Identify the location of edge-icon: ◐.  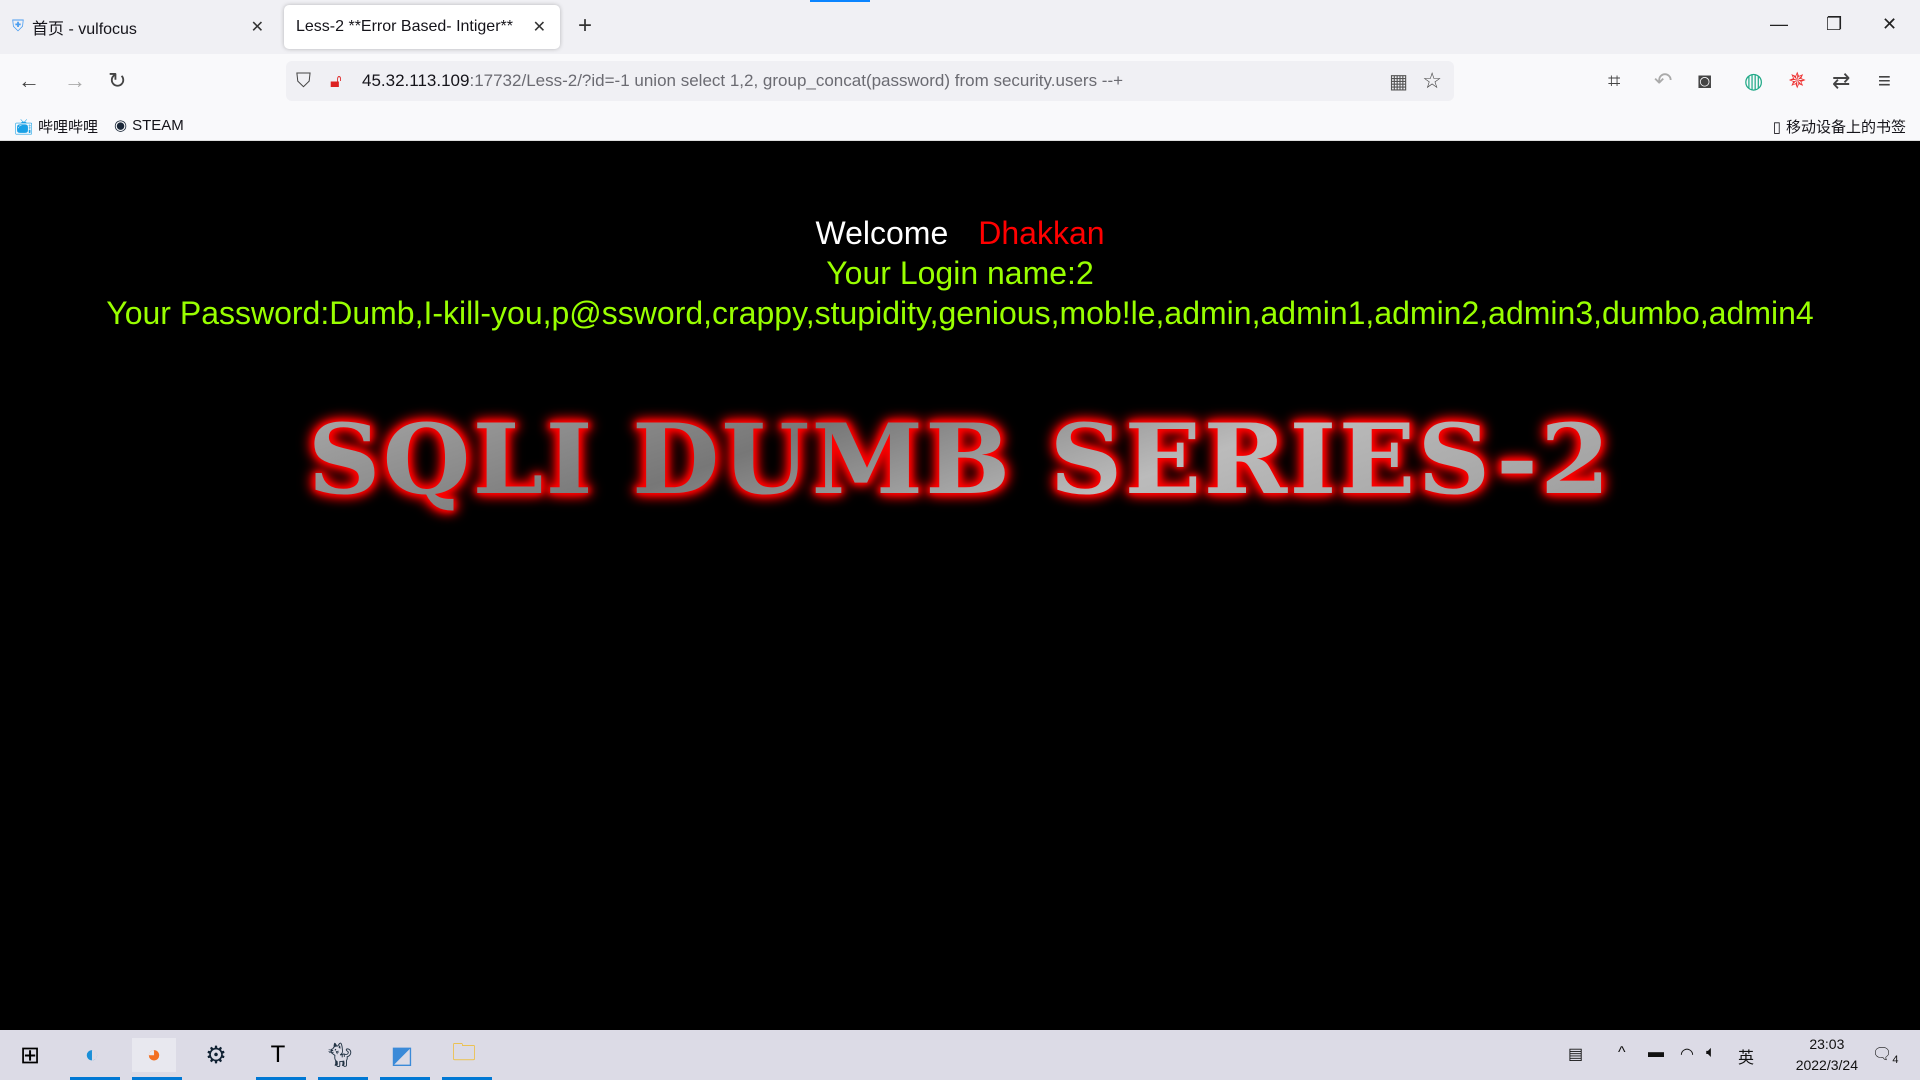
(95, 1059).